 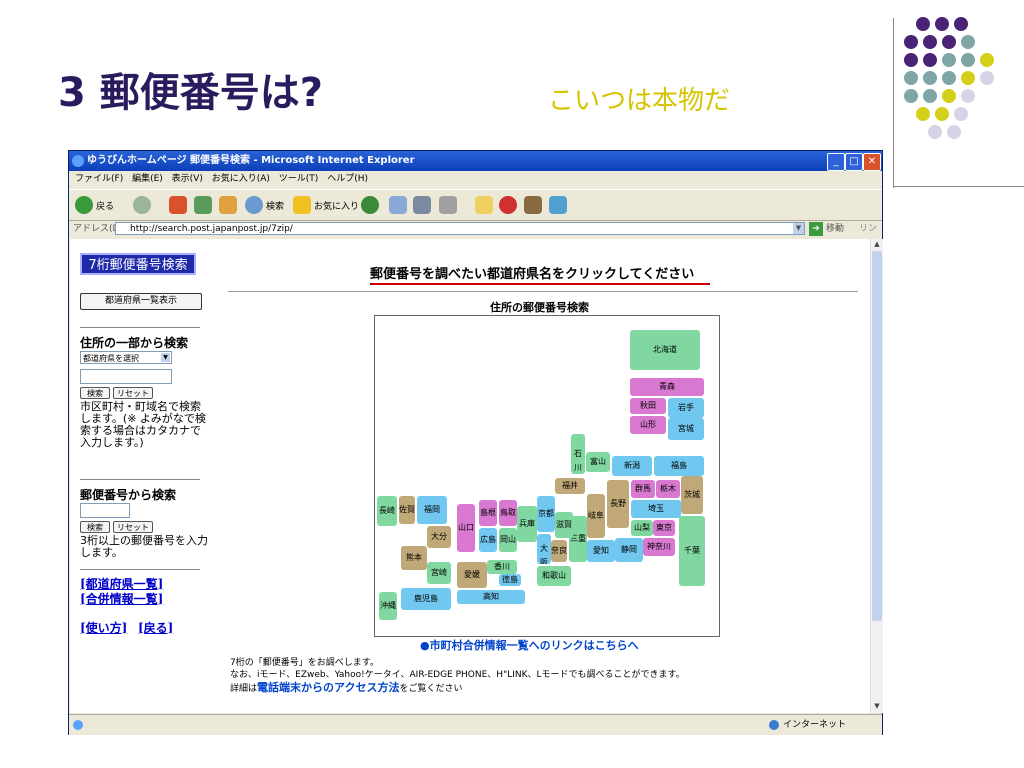 I want to click on prefecture-2: 青森, so click(x=667, y=387).